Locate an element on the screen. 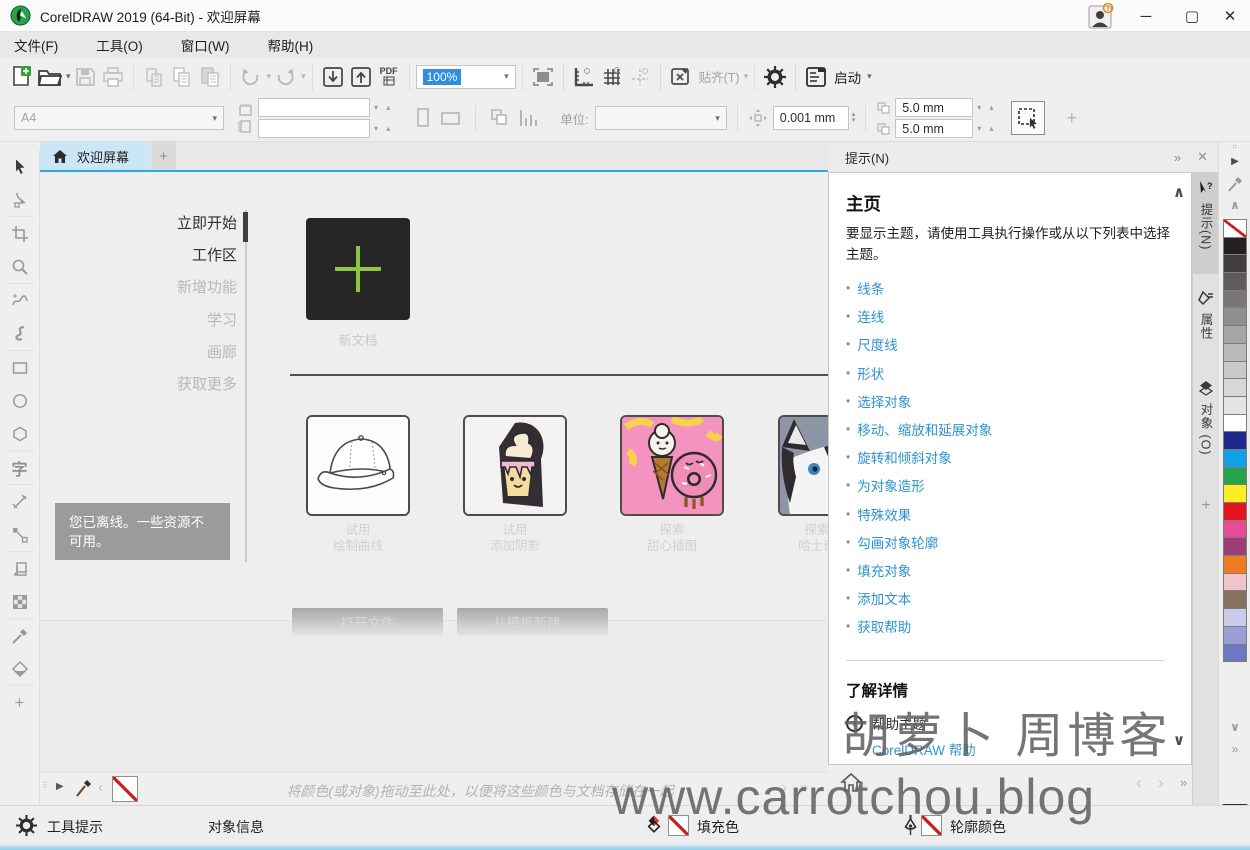 The width and height of the screenshot is (1250, 850). palette-expand-icon: » is located at coordinates (1234, 749).